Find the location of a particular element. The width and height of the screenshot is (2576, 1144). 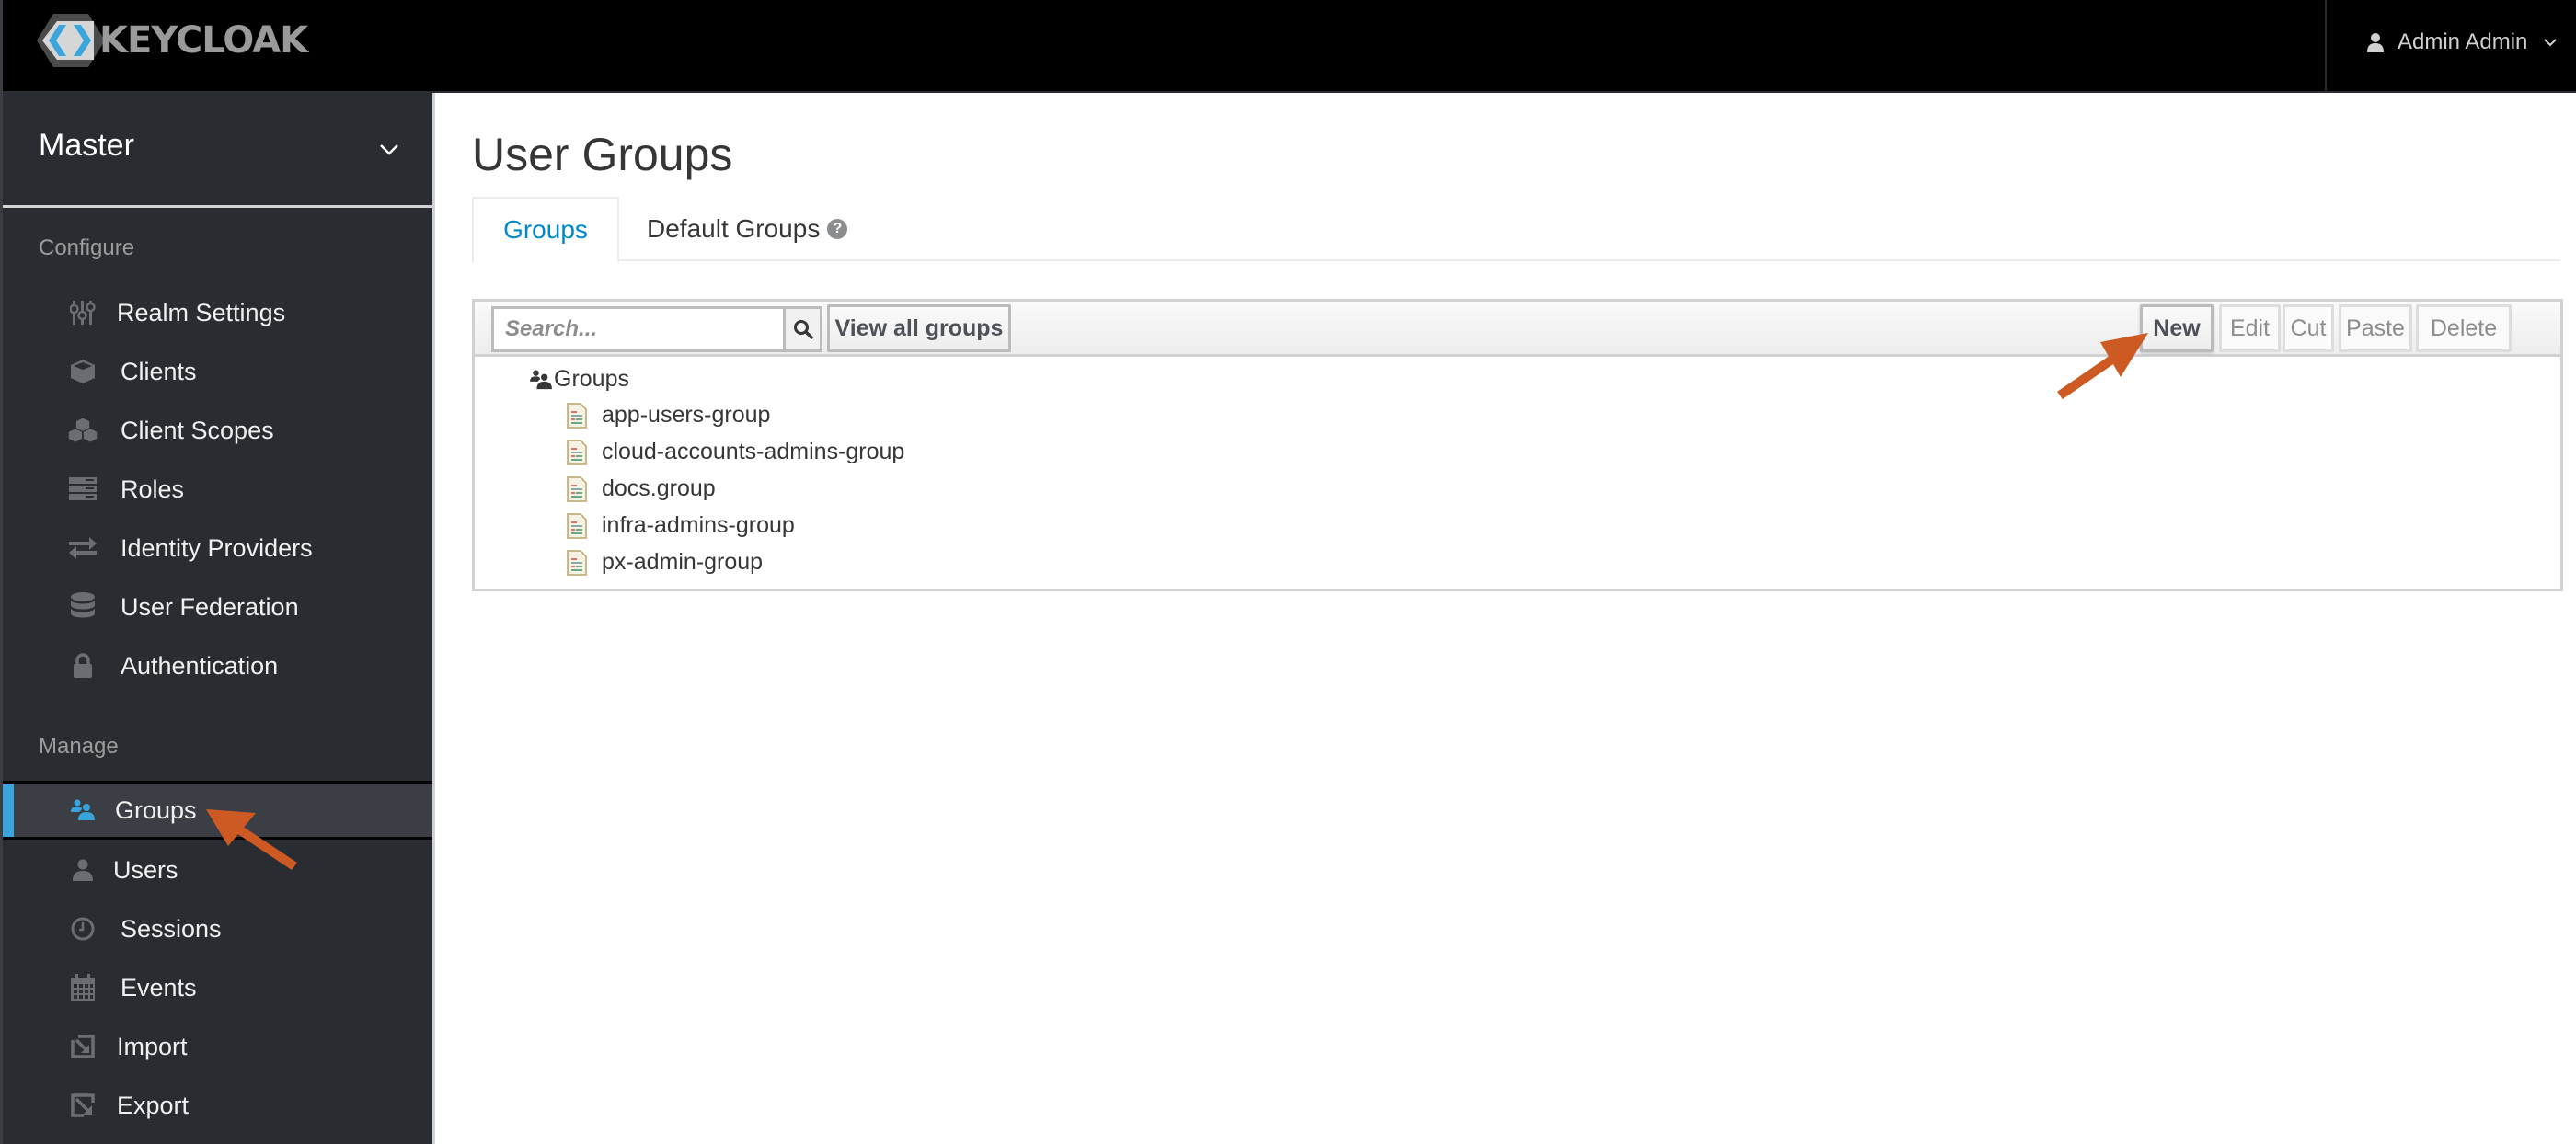

sidebar-item-identity-providers: Identity Providers is located at coordinates (217, 549).